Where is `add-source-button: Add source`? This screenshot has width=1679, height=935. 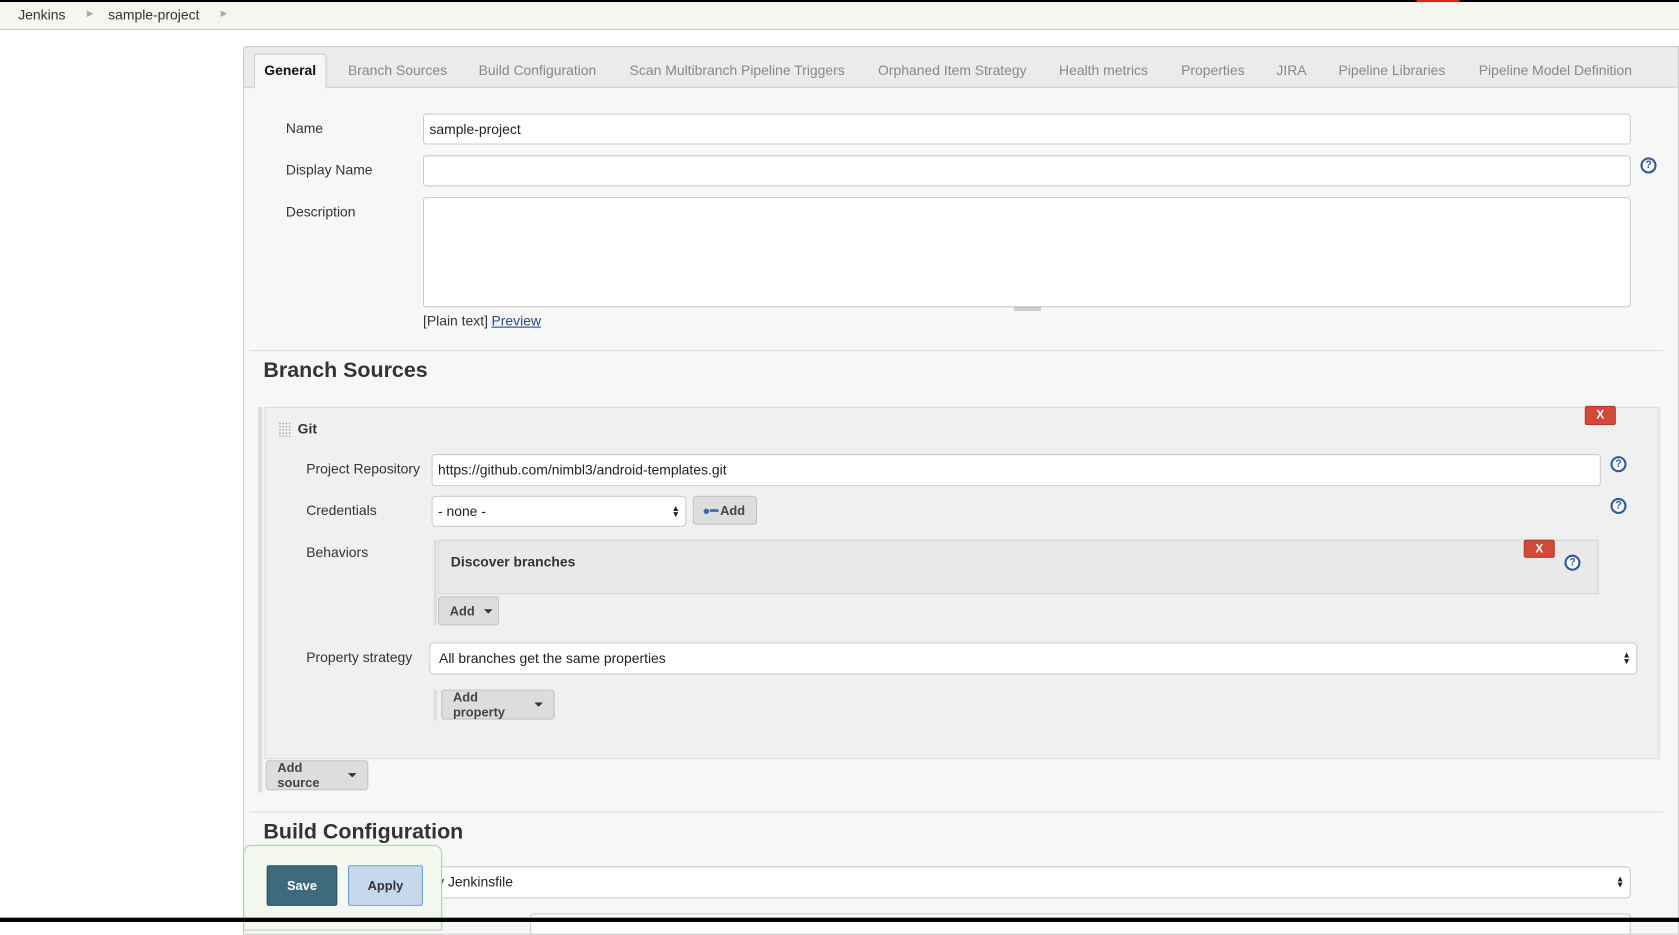 add-source-button: Add source is located at coordinates (317, 775).